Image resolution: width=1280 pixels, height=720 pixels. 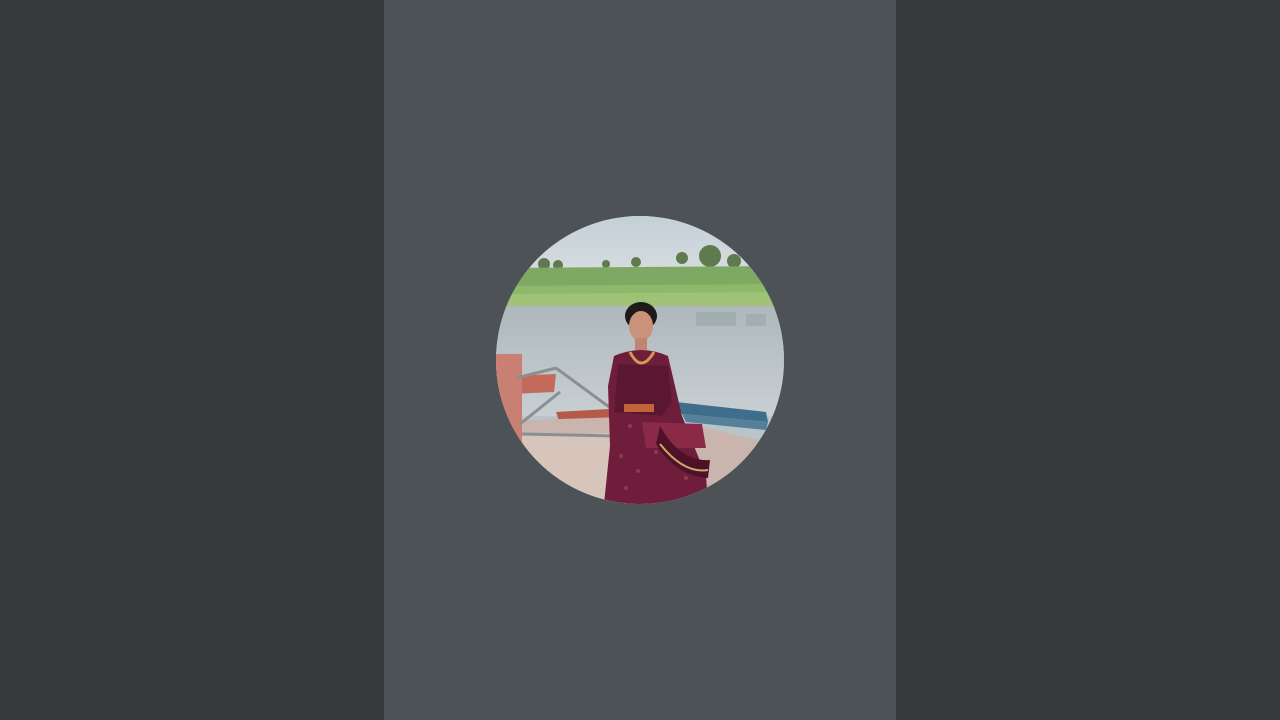 I want to click on profile-avatar, so click(x=640, y=360).